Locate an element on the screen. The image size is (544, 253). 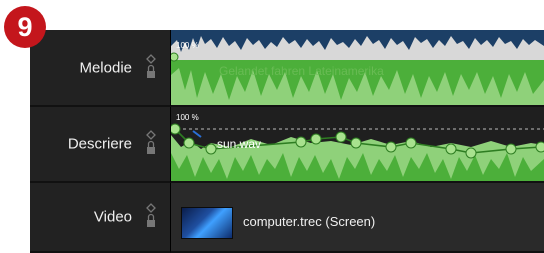
clip-label-video: computer.trec (Screen) is located at coordinates (309, 221).